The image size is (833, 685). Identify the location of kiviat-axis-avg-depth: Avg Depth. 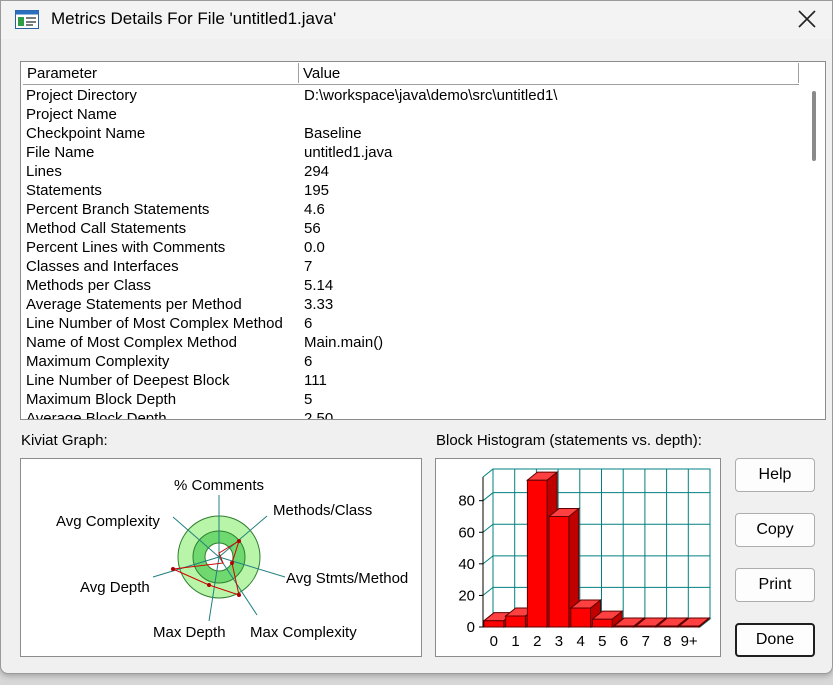
(115, 587).